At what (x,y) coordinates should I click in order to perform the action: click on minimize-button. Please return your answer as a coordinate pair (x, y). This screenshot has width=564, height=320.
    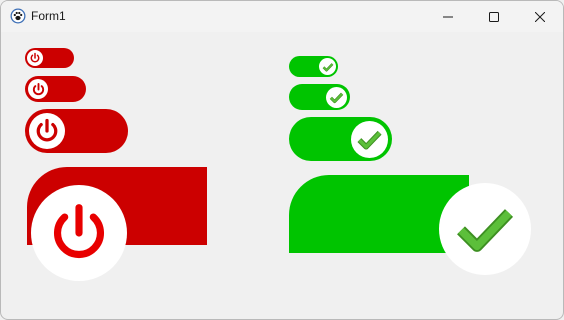
    Looking at the image, I should click on (448, 16).